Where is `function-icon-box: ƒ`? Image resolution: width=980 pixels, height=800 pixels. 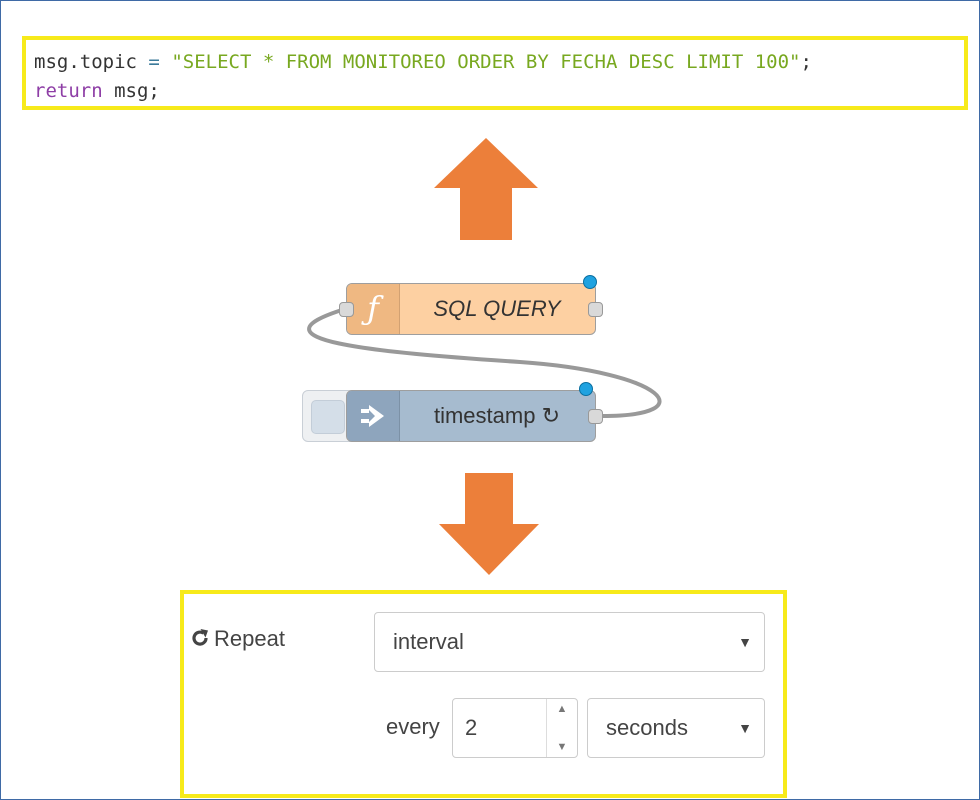 function-icon-box: ƒ is located at coordinates (373, 309).